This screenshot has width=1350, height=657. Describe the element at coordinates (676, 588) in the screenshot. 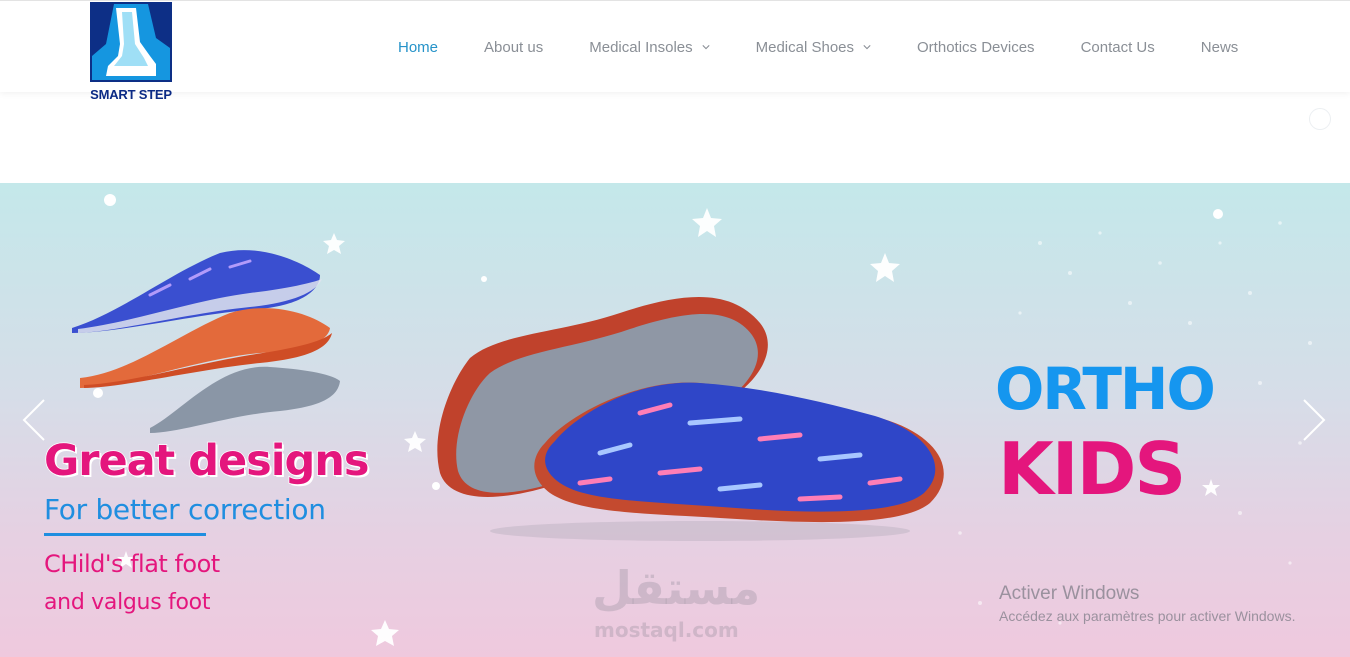

I see `watermark-arabic: مستقل` at that location.